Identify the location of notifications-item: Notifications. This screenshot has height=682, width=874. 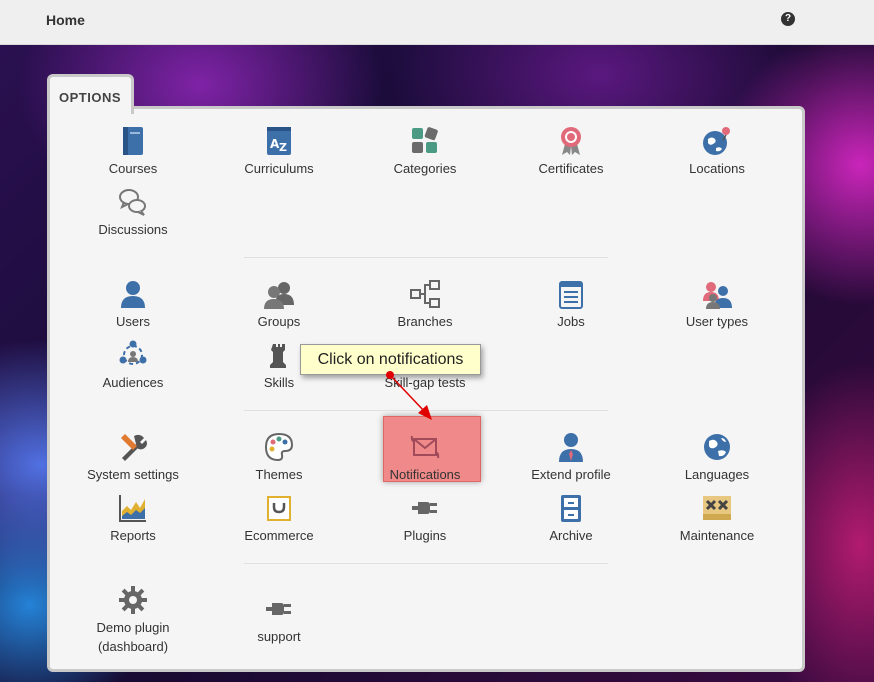
(425, 458).